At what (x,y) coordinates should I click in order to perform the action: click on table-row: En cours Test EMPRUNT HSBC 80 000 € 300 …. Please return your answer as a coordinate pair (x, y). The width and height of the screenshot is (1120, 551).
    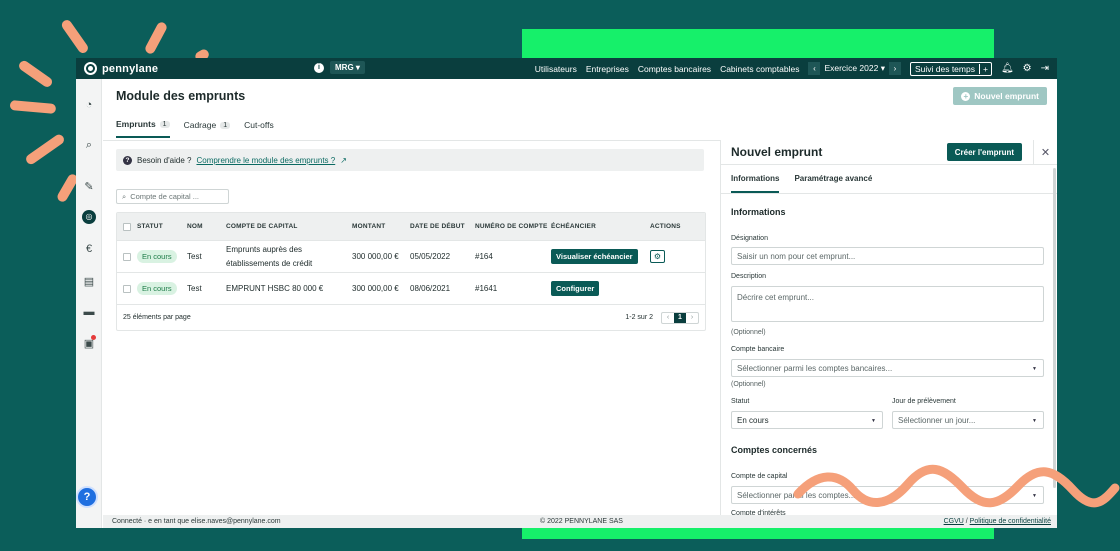
    Looking at the image, I should click on (411, 288).